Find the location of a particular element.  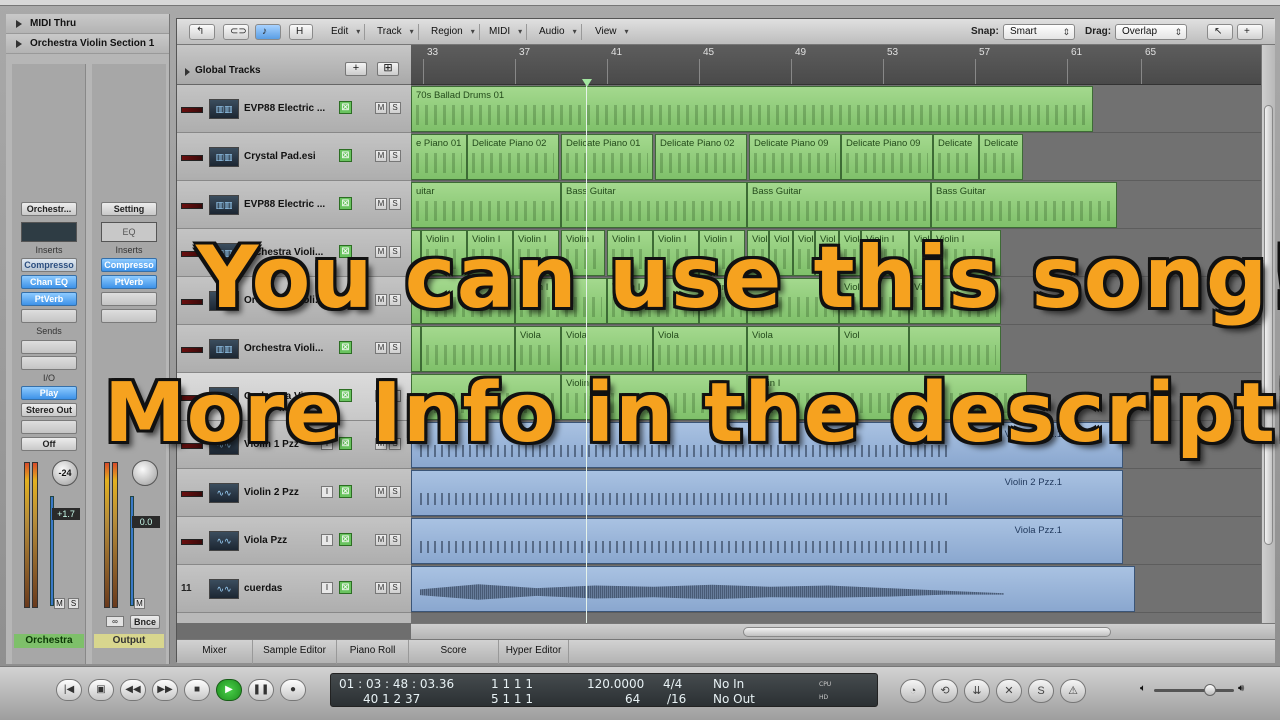

automation-mode-button: Off is located at coordinates (49, 444).